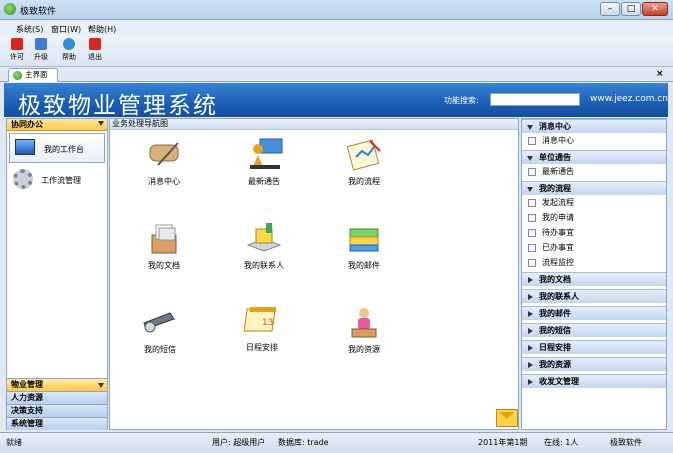  What do you see at coordinates (559, 381) in the screenshot?
I see `right-group-title: 收发文管理` at bounding box center [559, 381].